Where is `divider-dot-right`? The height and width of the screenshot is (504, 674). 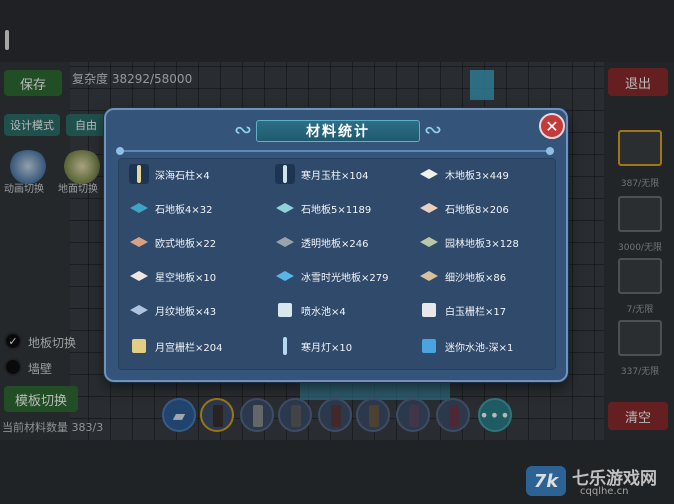
divider-dot-right is located at coordinates (550, 151).